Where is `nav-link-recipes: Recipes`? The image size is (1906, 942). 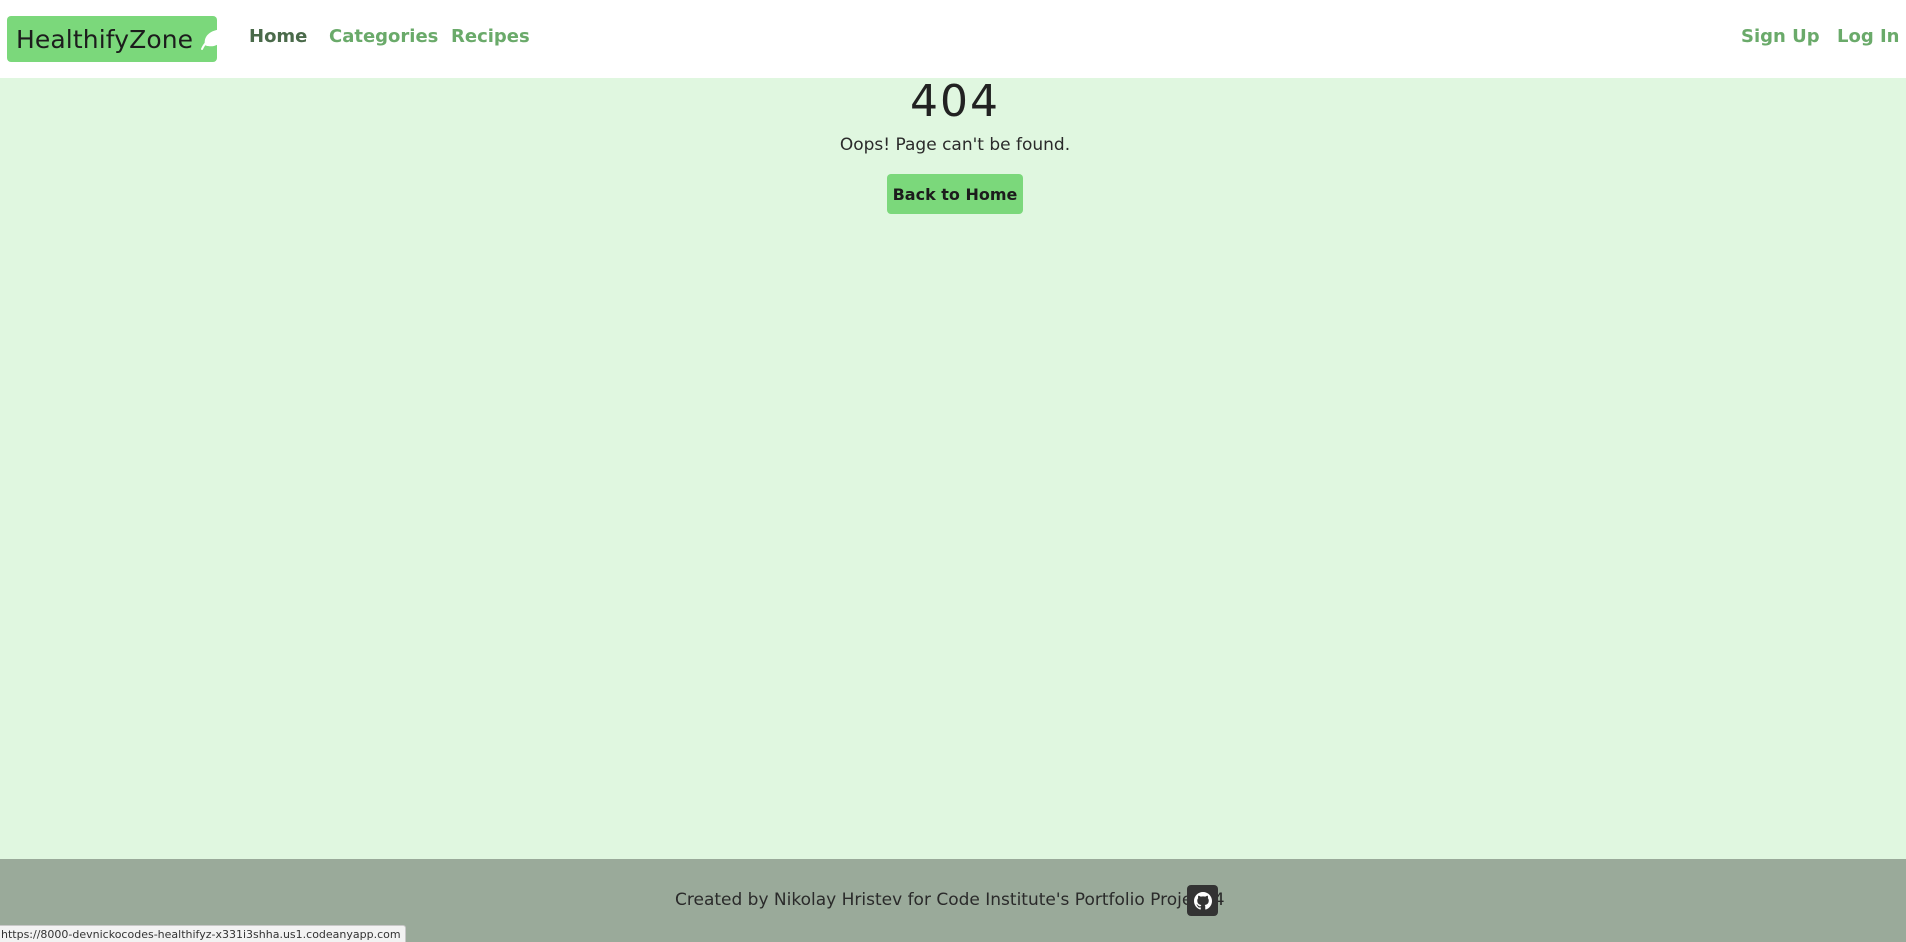
nav-link-recipes: Recipes is located at coordinates (490, 36).